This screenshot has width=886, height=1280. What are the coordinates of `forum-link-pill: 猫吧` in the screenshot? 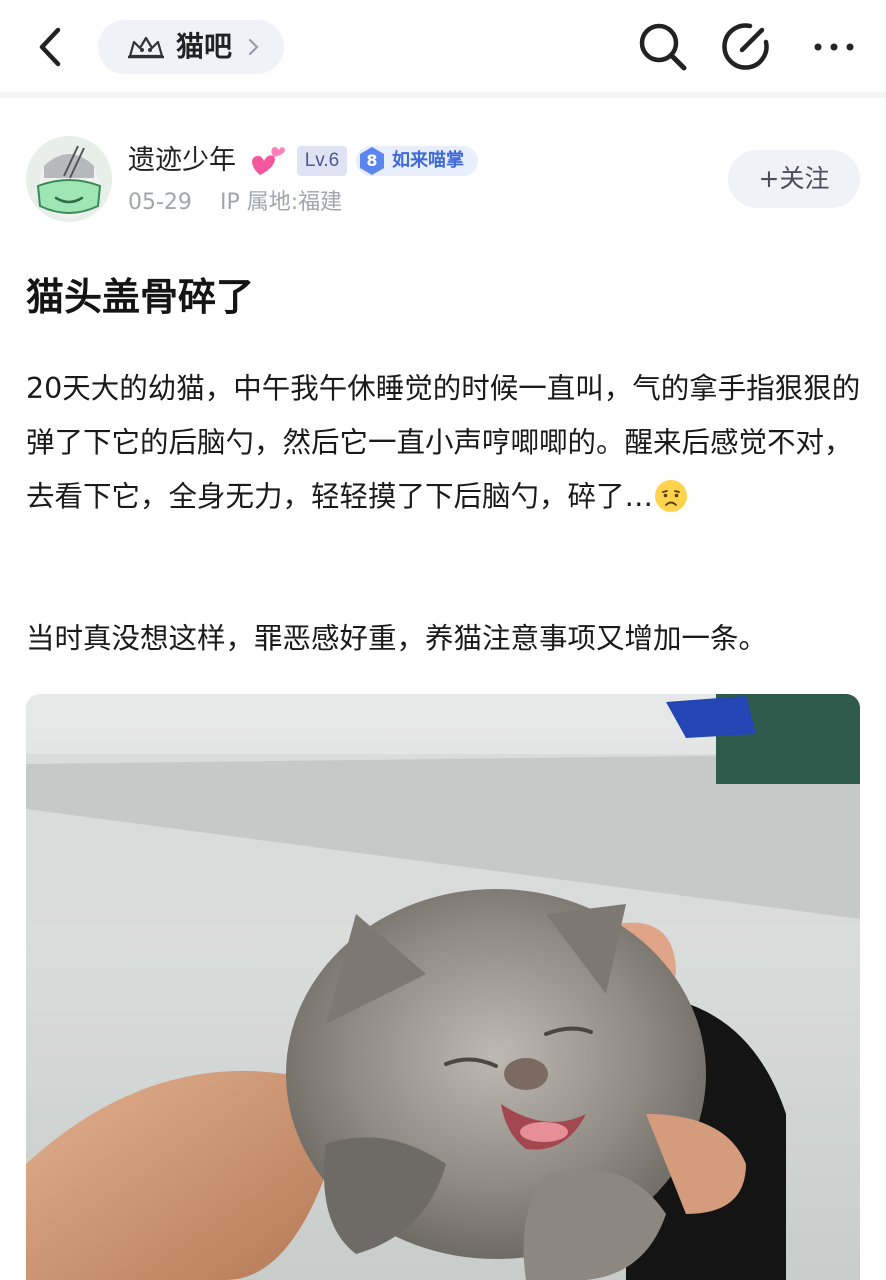 It's located at (191, 47).